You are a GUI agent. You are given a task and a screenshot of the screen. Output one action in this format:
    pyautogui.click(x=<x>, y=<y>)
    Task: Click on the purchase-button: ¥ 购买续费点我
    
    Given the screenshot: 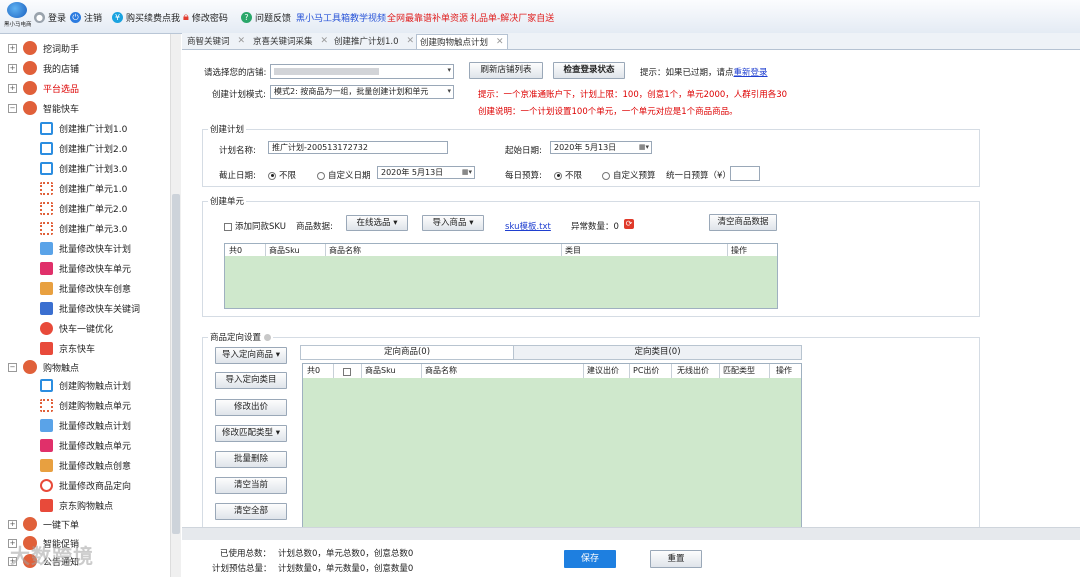 What is the action you would take?
    pyautogui.click(x=146, y=17)
    